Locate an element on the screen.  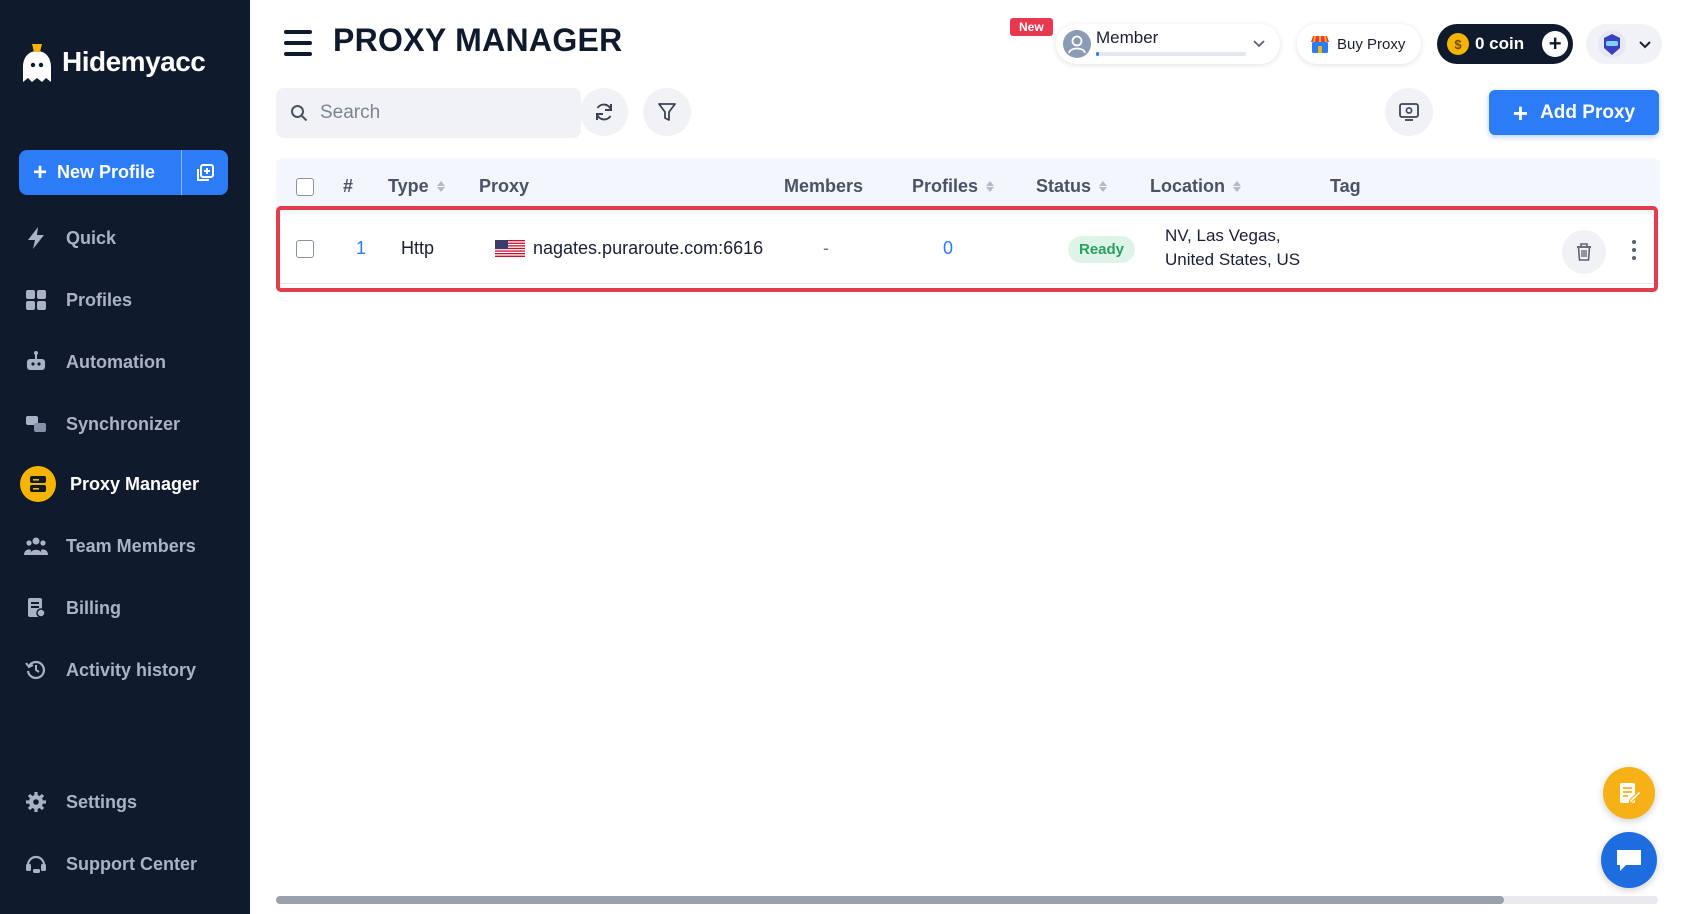
more-options-button is located at coordinates (1634, 250).